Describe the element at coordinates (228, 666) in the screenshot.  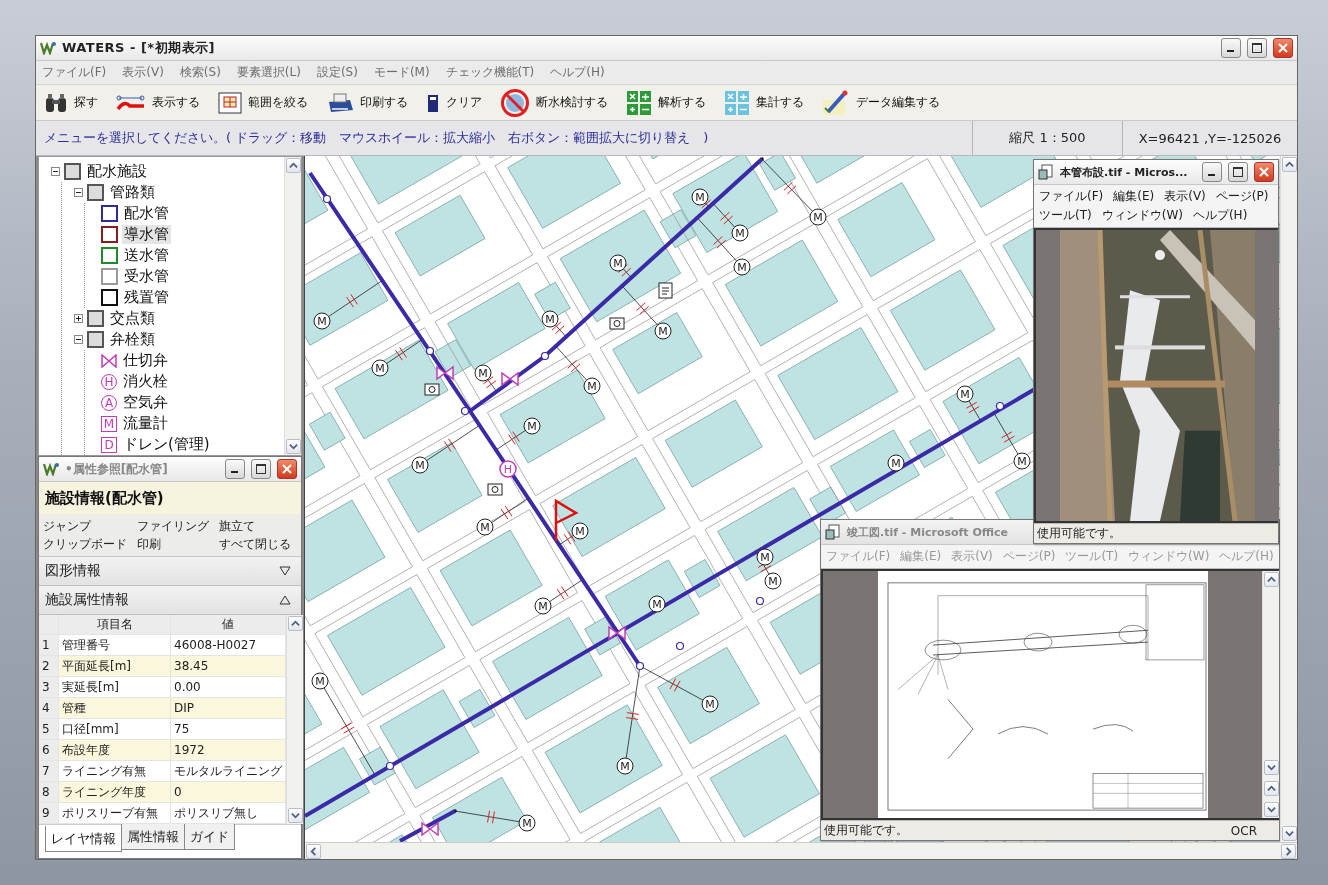
I see `table-cell: 38.45` at that location.